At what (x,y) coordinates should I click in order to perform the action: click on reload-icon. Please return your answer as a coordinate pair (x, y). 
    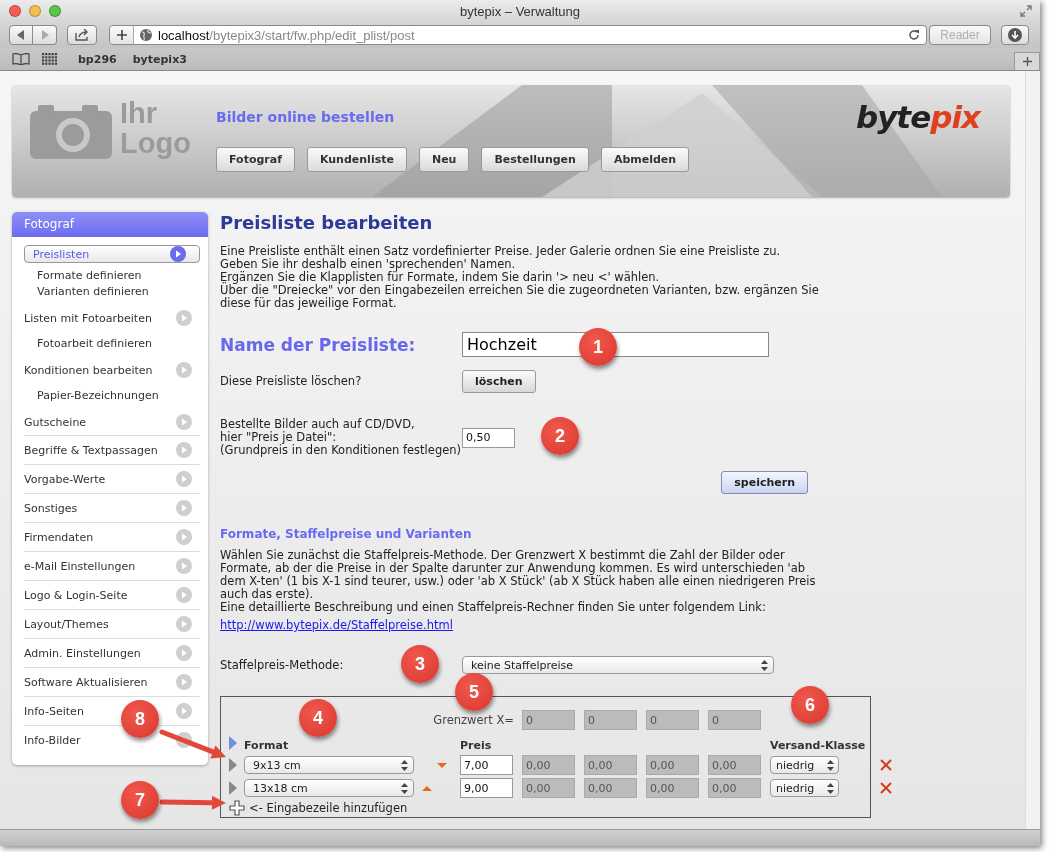
    Looking at the image, I should click on (914, 35).